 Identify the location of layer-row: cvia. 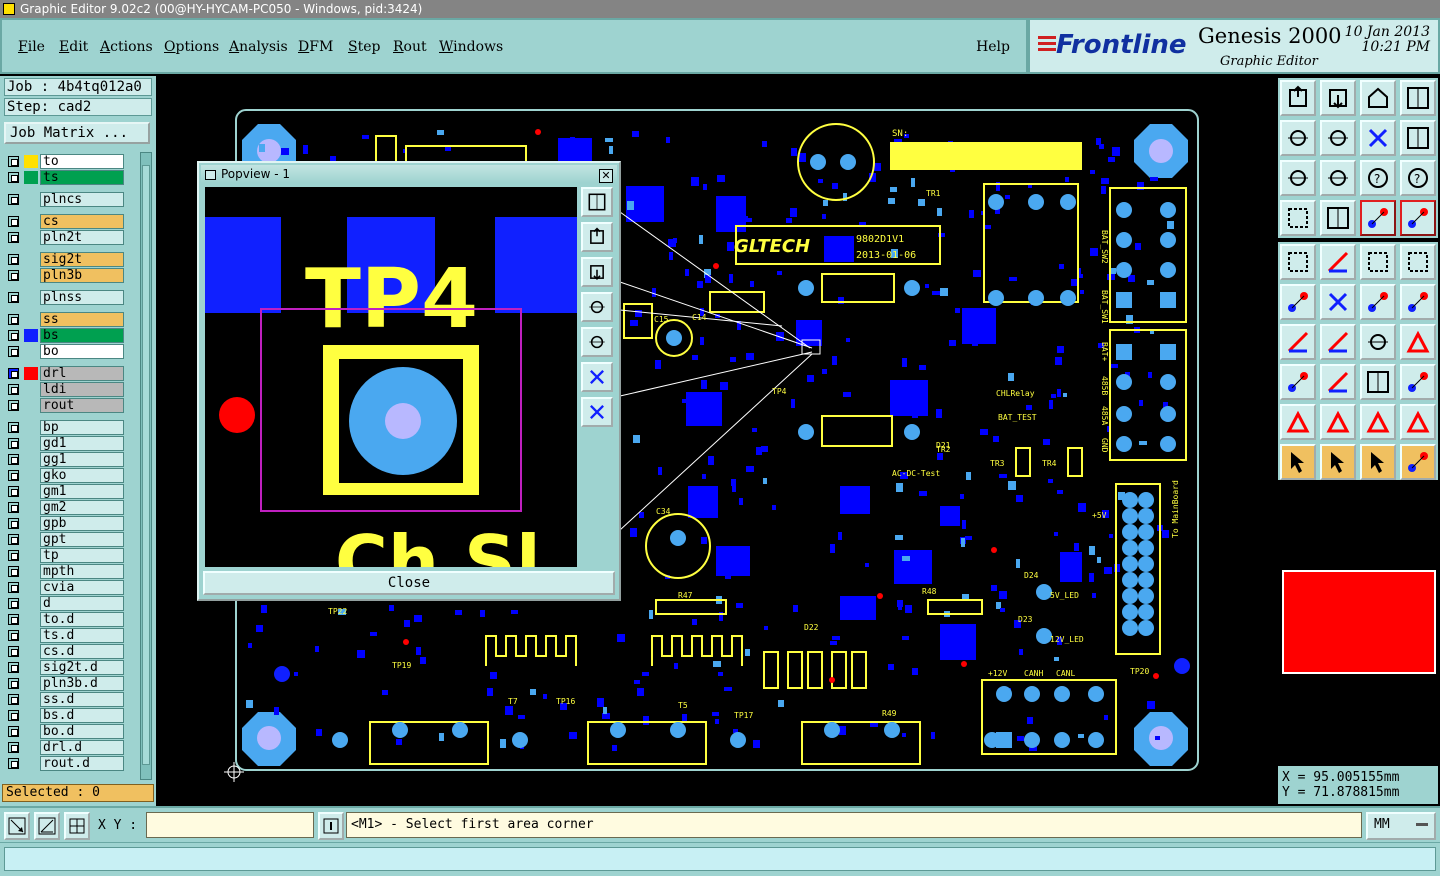
(65, 587).